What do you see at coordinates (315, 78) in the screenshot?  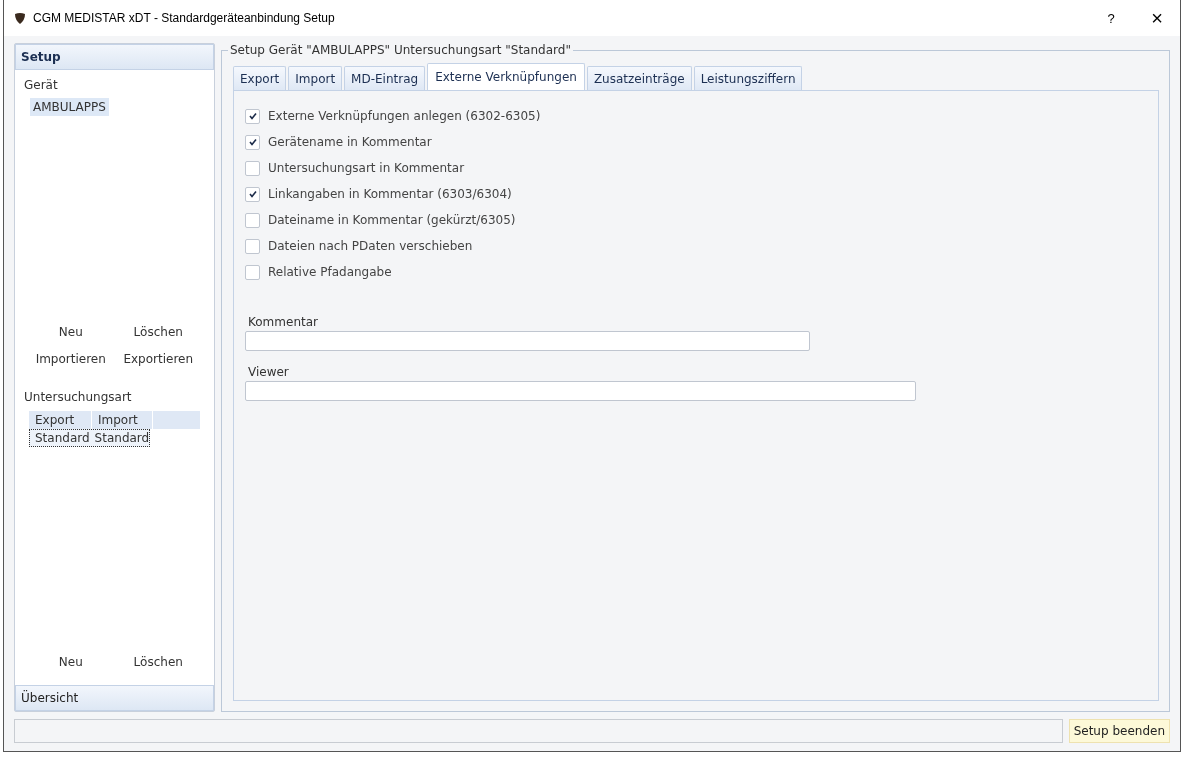 I see `tab: Import` at bounding box center [315, 78].